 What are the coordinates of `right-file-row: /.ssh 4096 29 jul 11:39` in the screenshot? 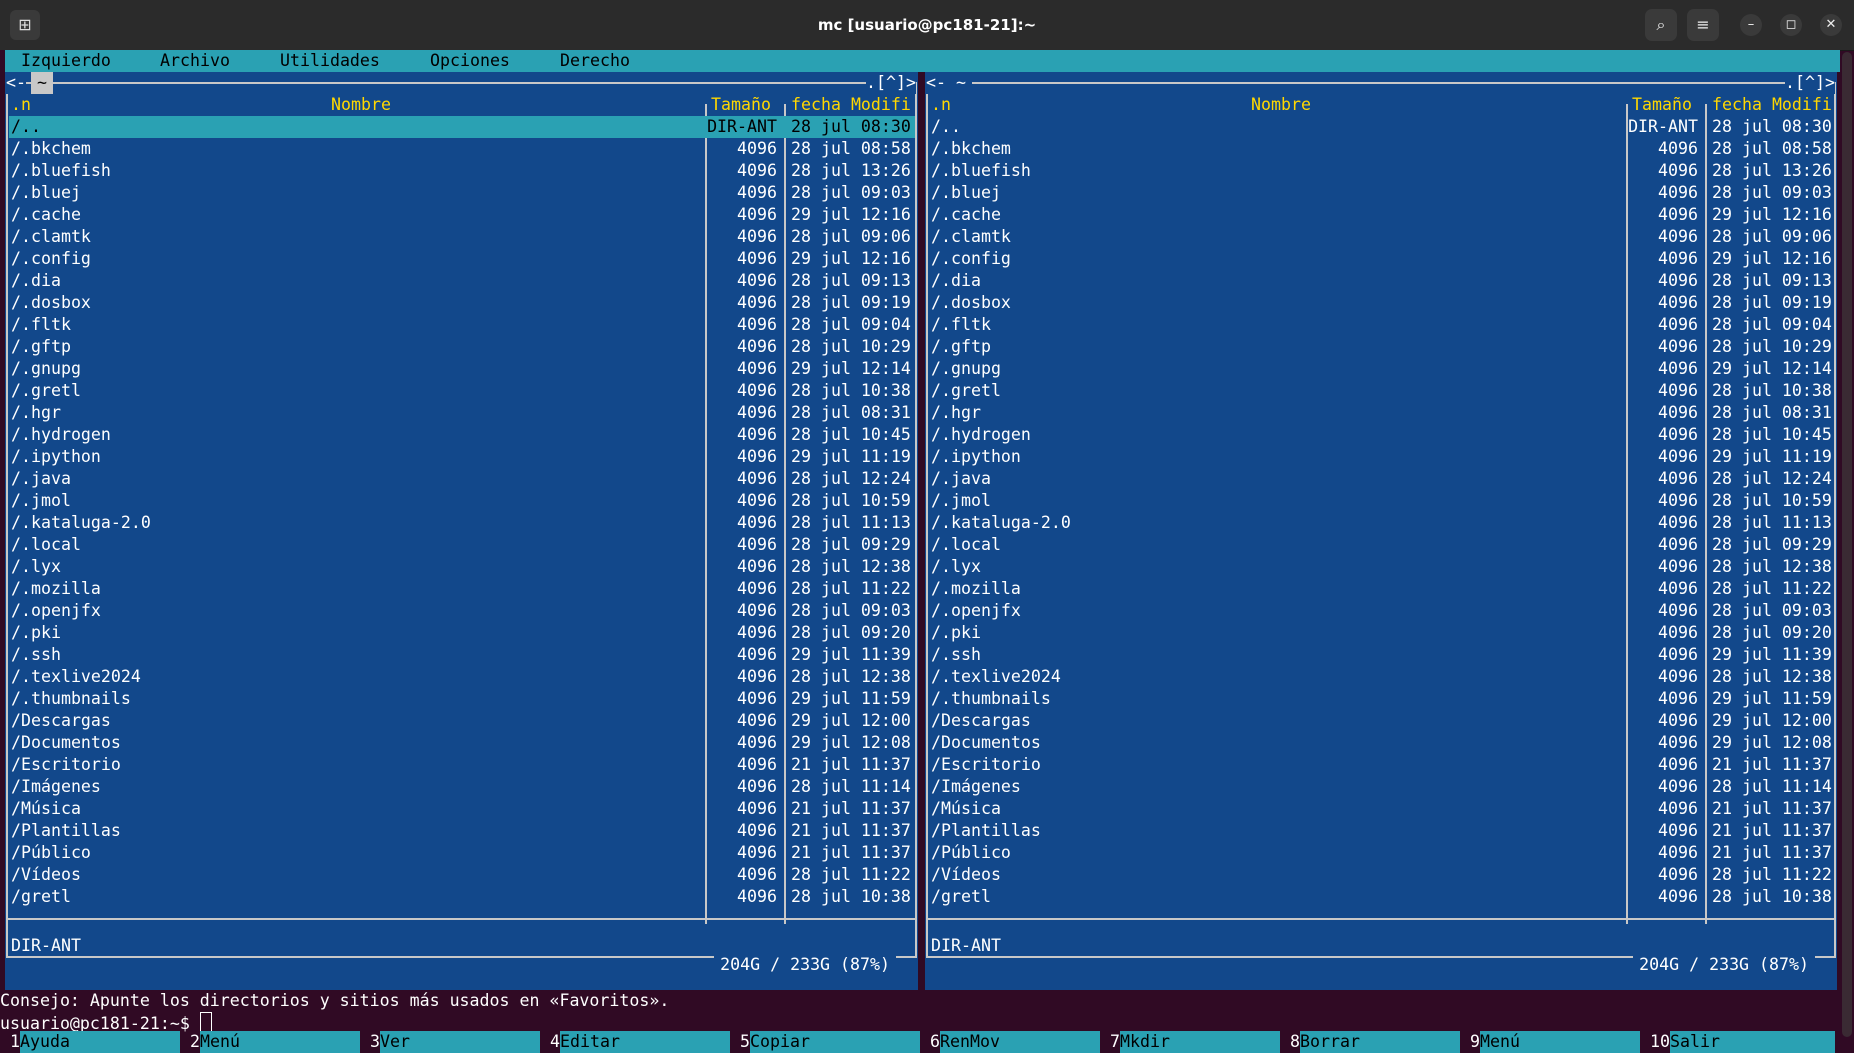 It's located at (1381, 655).